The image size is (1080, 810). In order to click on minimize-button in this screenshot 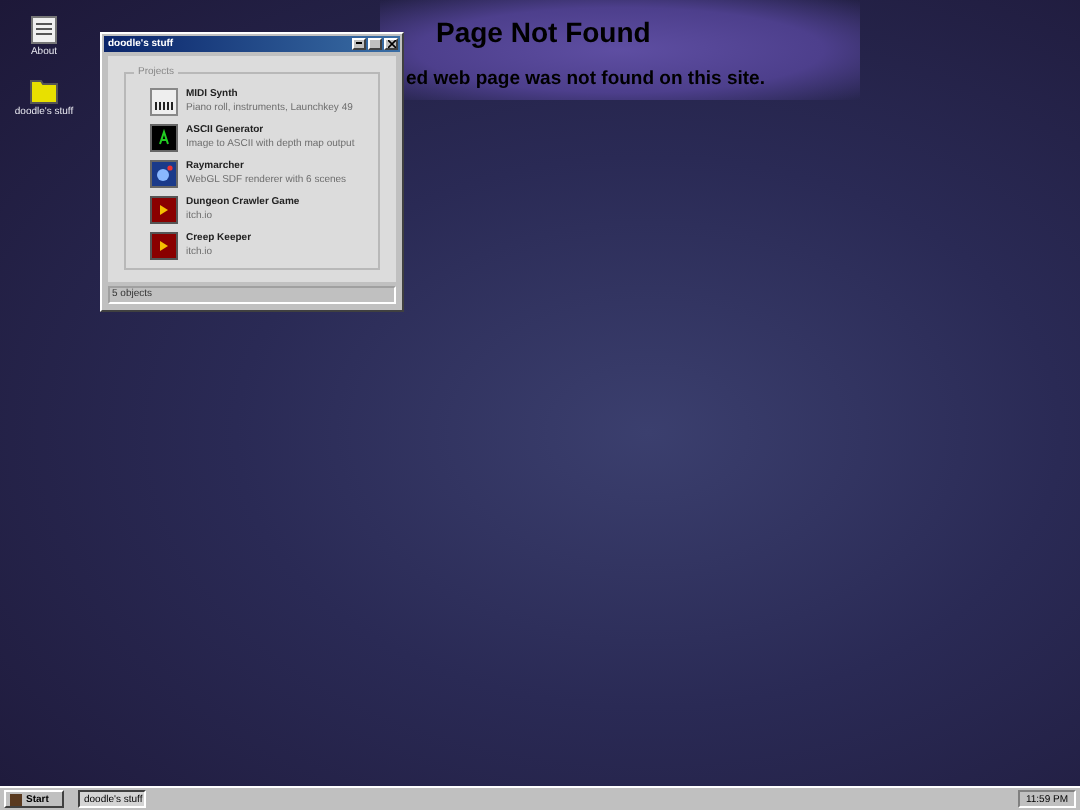, I will do `click(359, 43)`.